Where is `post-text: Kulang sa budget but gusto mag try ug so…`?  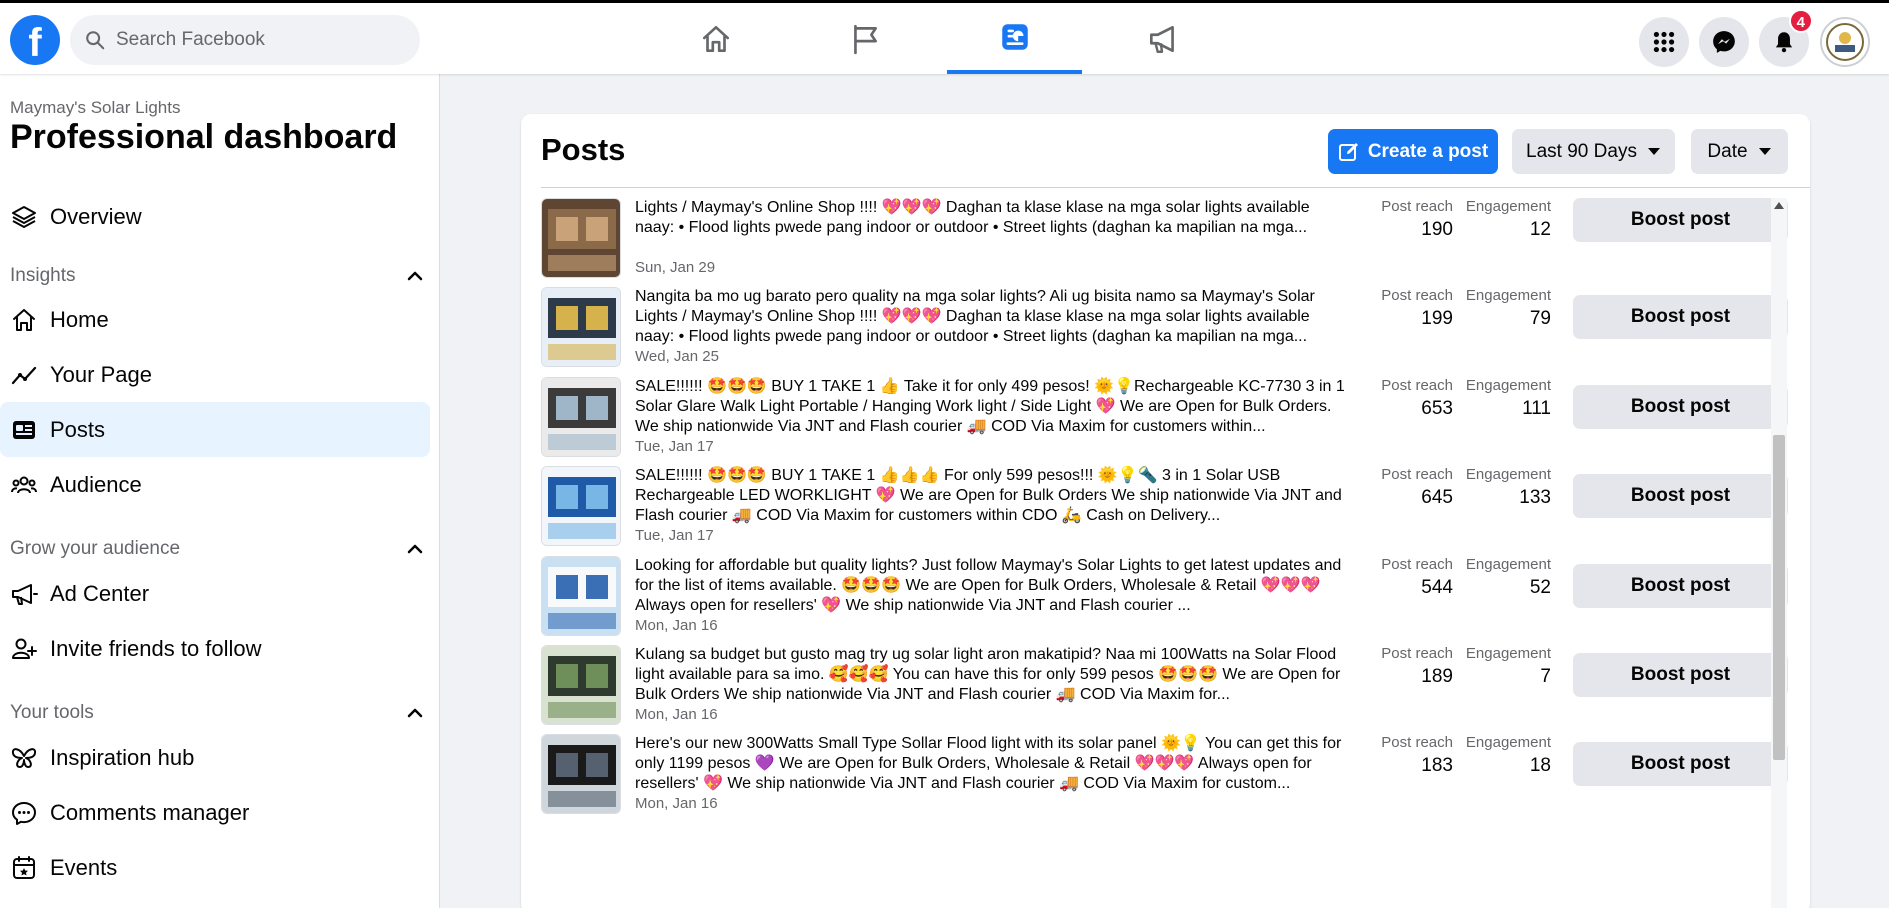 post-text: Kulang sa budget but gusto mag try ug so… is located at coordinates (990, 675).